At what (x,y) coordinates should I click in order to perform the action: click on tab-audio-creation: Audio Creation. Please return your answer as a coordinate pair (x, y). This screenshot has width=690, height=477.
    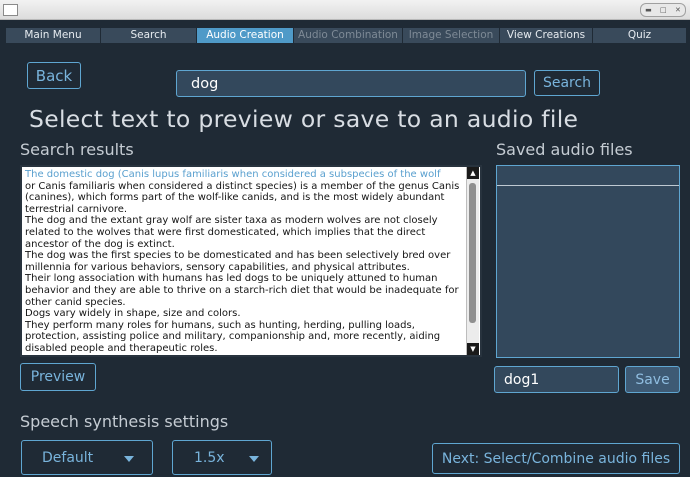
    Looking at the image, I should click on (245, 35).